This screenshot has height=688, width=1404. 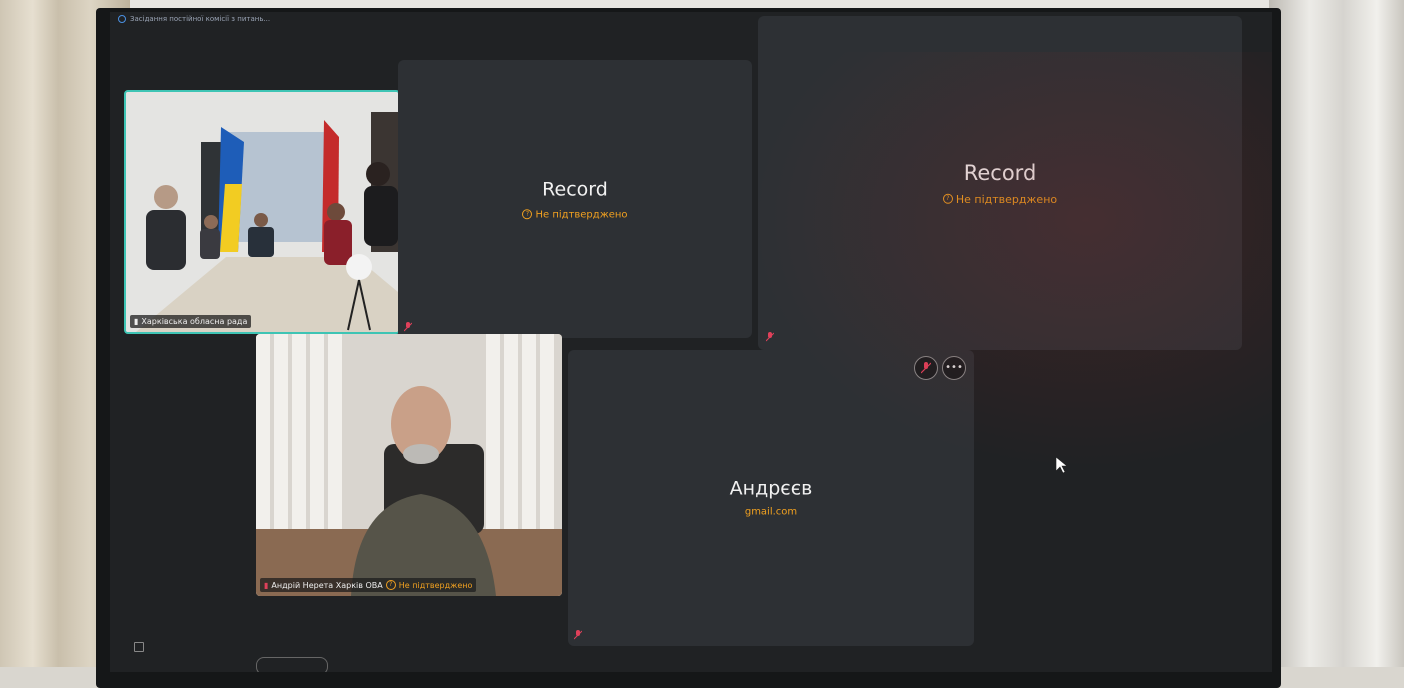 I want to click on participant-tile-record-1: Record ? Не підтверджено, so click(x=575, y=199).